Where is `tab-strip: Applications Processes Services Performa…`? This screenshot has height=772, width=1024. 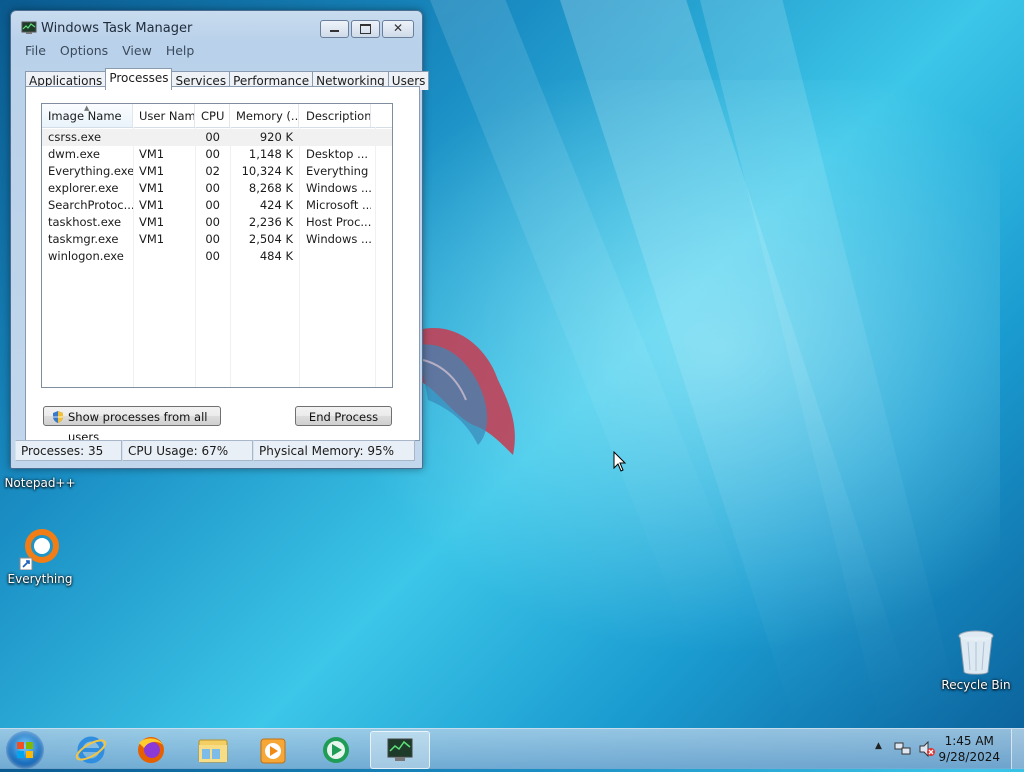
tab-strip: Applications Processes Services Performa… is located at coordinates (227, 79).